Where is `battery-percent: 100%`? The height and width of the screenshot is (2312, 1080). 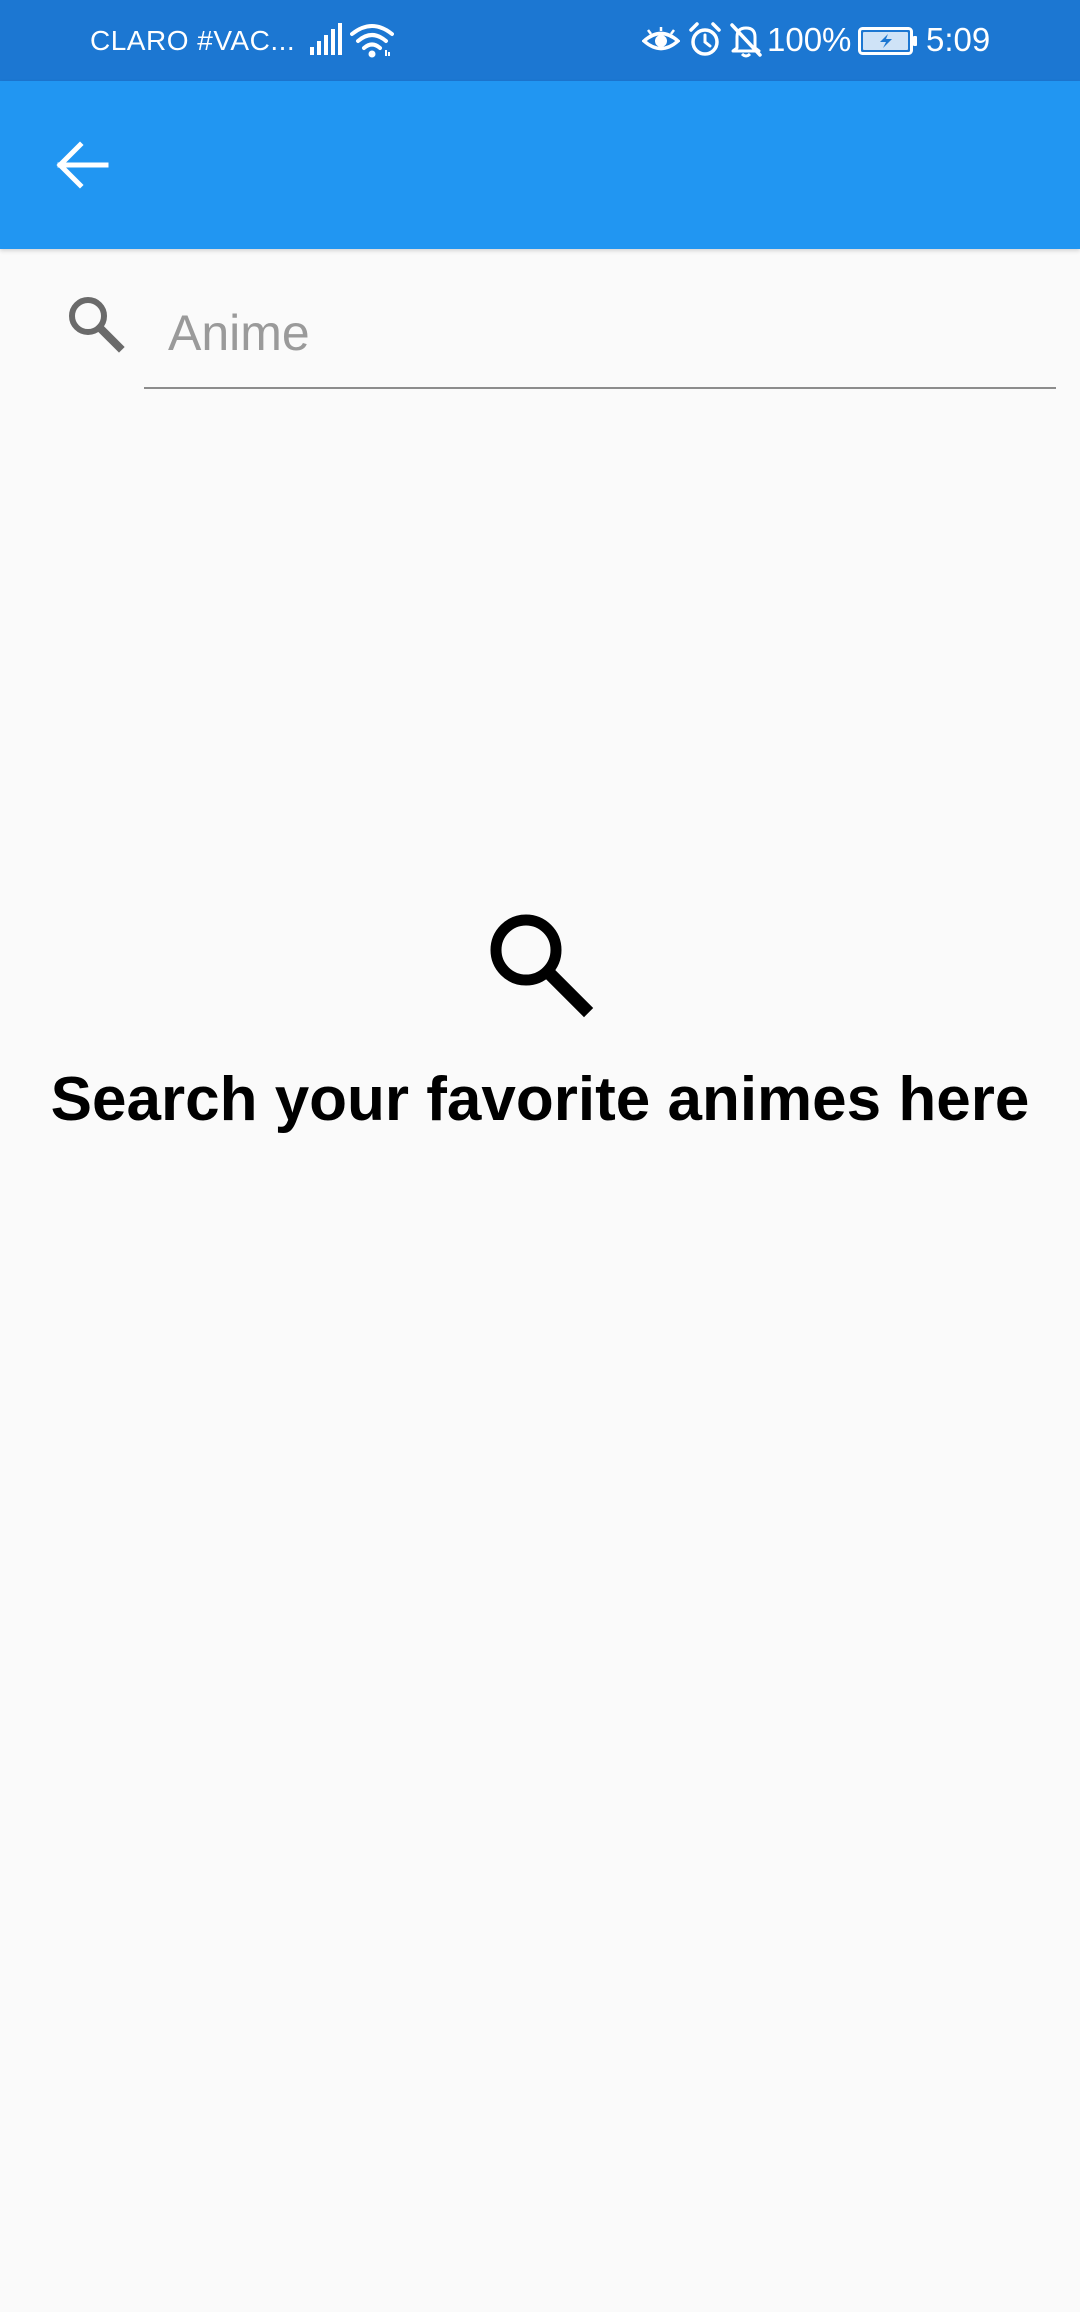
battery-percent: 100% is located at coordinates (809, 39).